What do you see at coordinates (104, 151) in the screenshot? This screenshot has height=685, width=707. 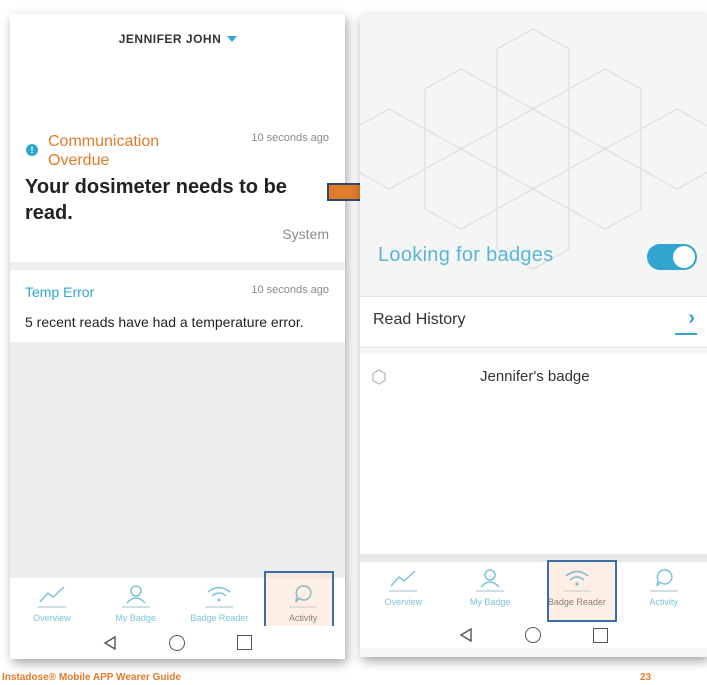 I see `notification-title: Communication Overdue` at bounding box center [104, 151].